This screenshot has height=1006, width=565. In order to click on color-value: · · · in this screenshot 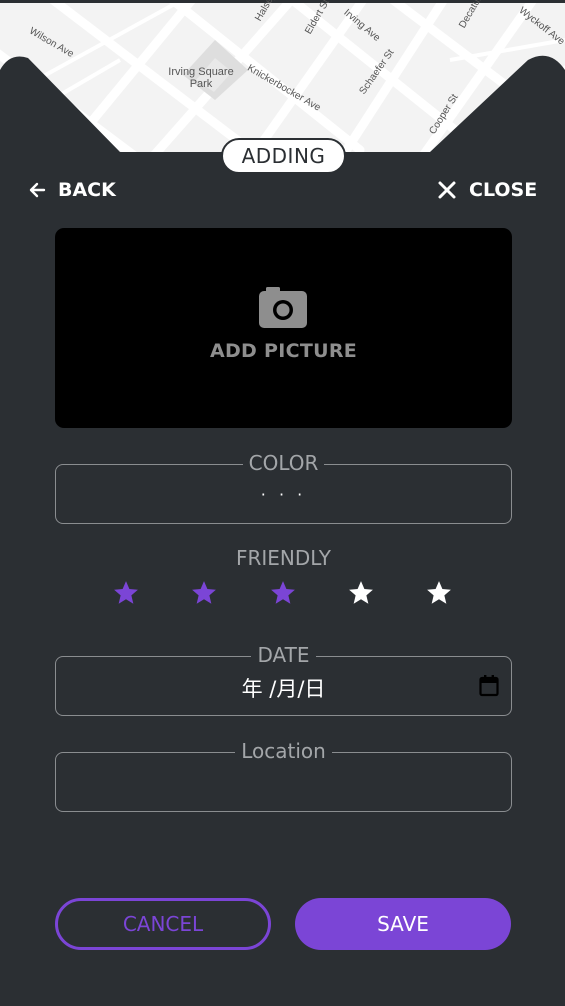, I will do `click(283, 494)`.